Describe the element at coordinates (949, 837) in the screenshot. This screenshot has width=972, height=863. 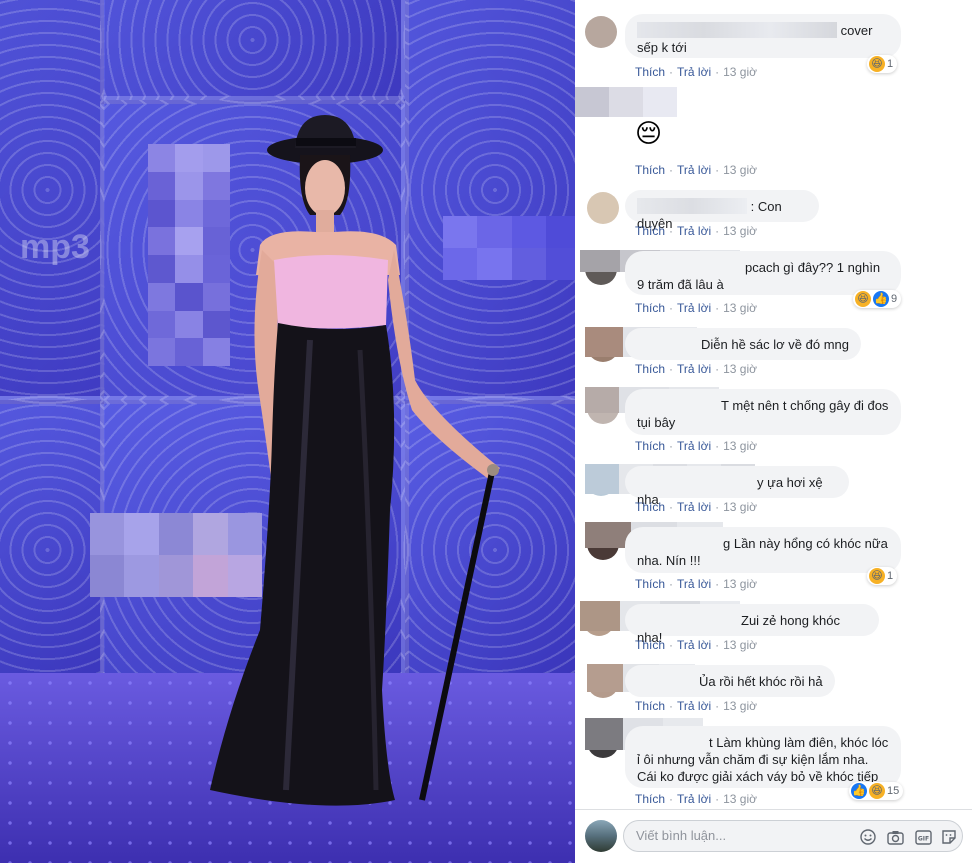
I see `sticker-icon` at that location.